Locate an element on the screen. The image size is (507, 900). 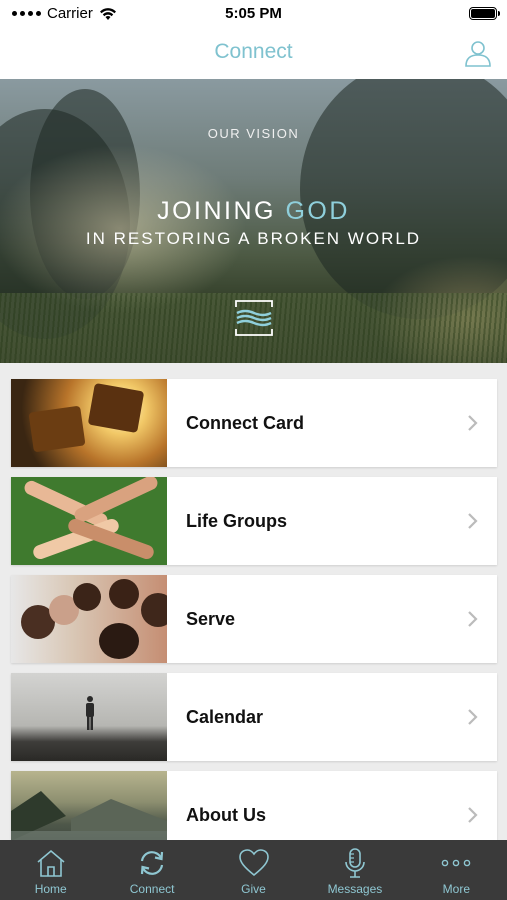
tab-label: Home is located at coordinates (50, 889).